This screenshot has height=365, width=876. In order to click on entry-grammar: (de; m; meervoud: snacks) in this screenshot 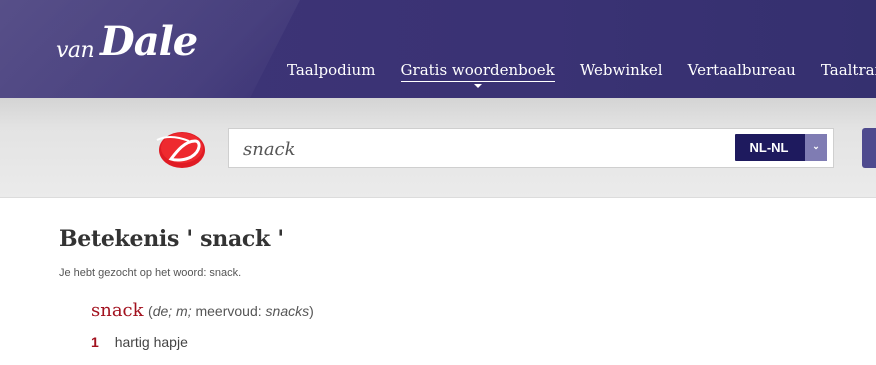, I will do `click(231, 311)`.